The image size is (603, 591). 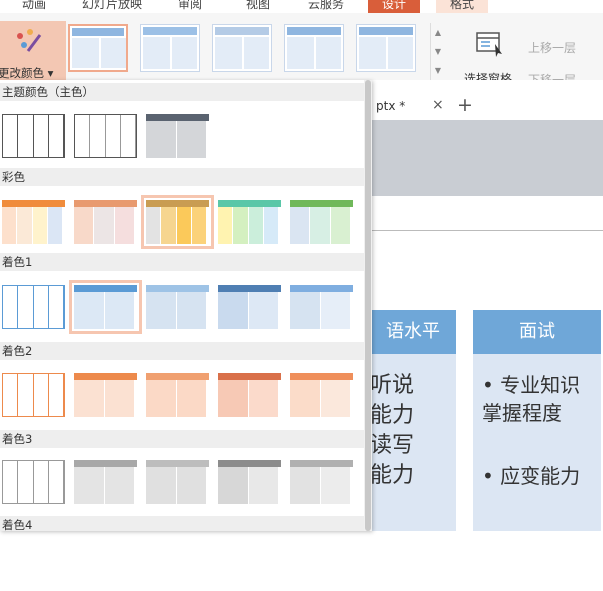 What do you see at coordinates (540, 476) in the screenshot?
I see `bullet-2-text: 应变能力` at bounding box center [540, 476].